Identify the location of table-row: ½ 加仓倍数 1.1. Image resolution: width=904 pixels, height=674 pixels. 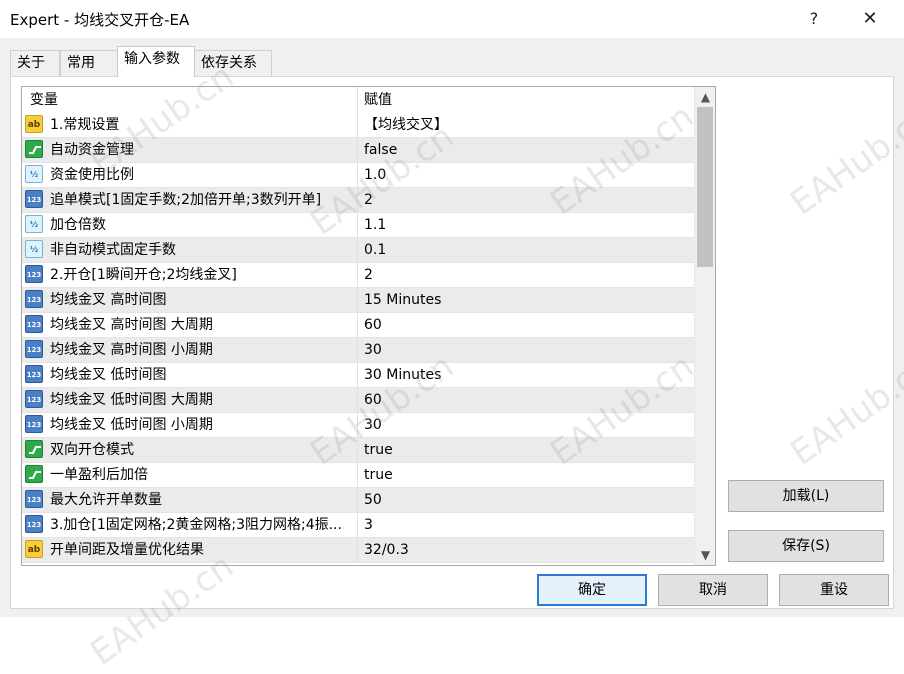
(358, 225).